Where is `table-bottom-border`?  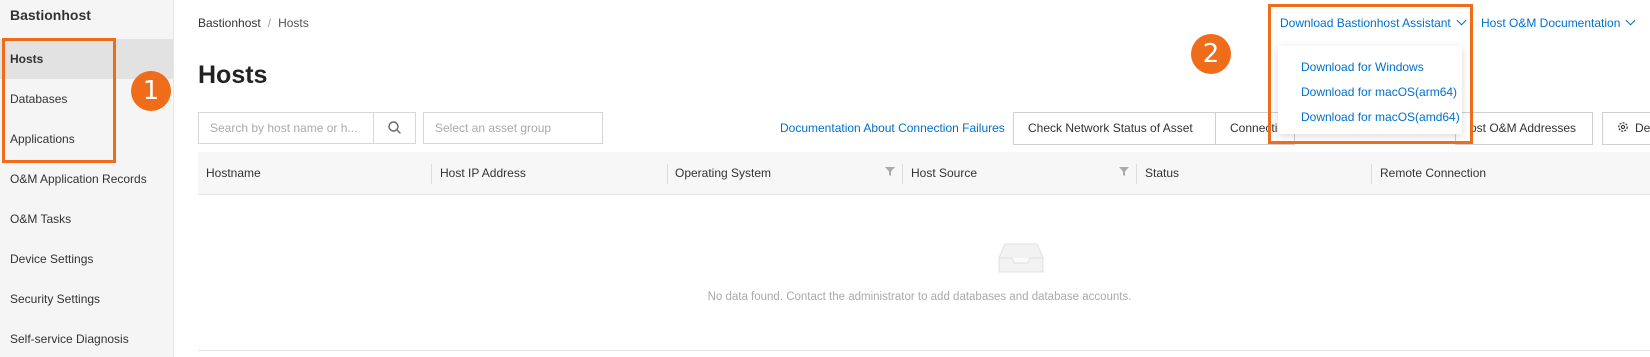 table-bottom-border is located at coordinates (924, 350).